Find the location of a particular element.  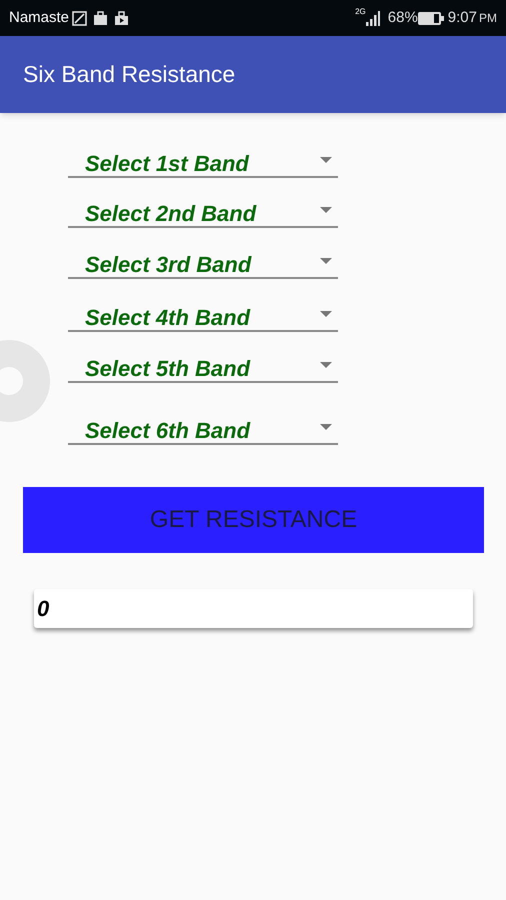

play-bag-icon is located at coordinates (122, 18).